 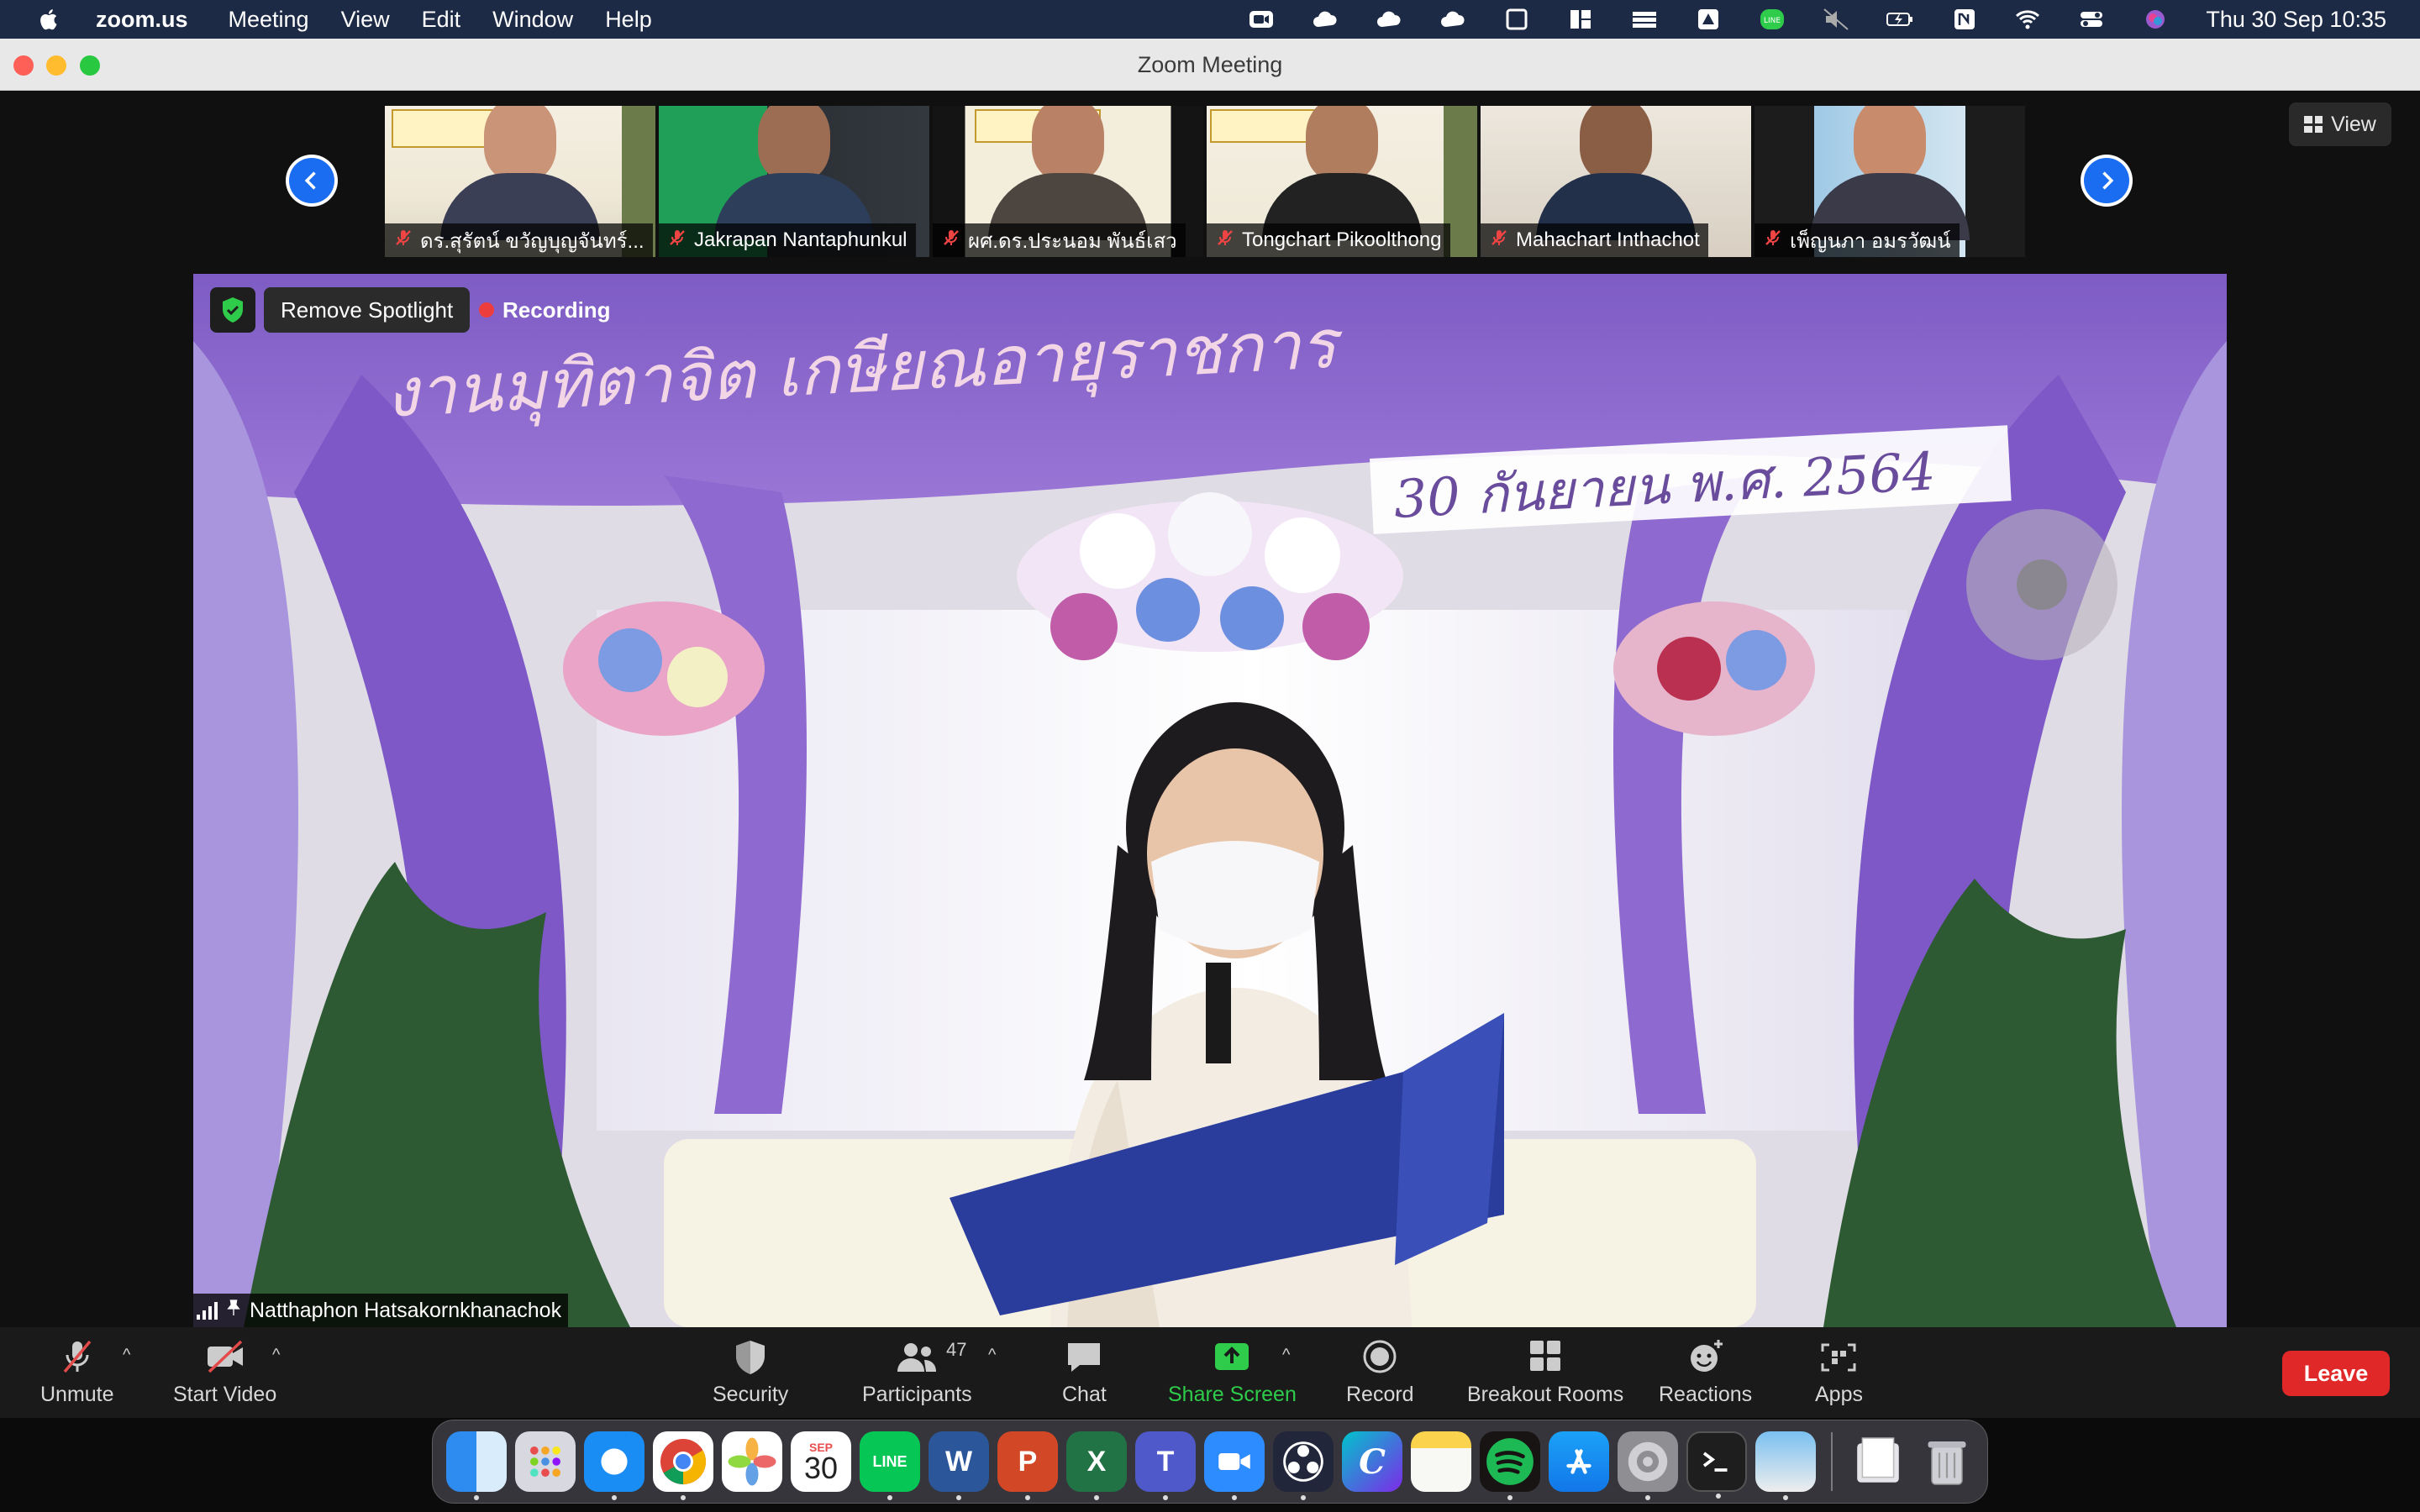 What do you see at coordinates (2336, 1373) in the screenshot?
I see `leave-meeting-button: Leave` at bounding box center [2336, 1373].